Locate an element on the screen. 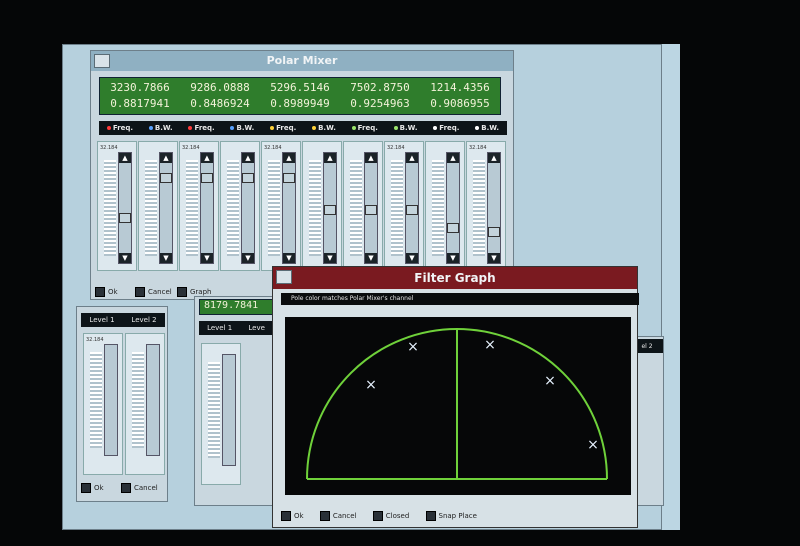 Image resolution: width=800 pixels, height=546 pixels. level-2-header-strip: Level 1 Leve is located at coordinates (236, 328).